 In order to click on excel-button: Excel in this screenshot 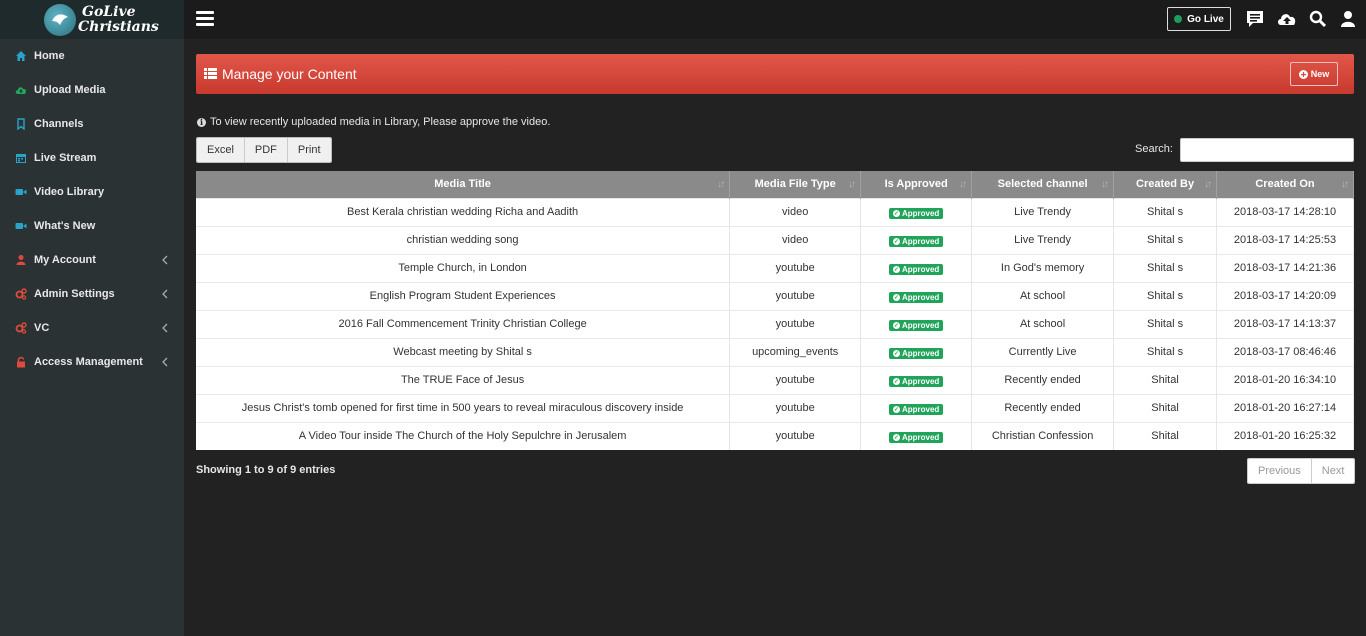, I will do `click(221, 150)`.